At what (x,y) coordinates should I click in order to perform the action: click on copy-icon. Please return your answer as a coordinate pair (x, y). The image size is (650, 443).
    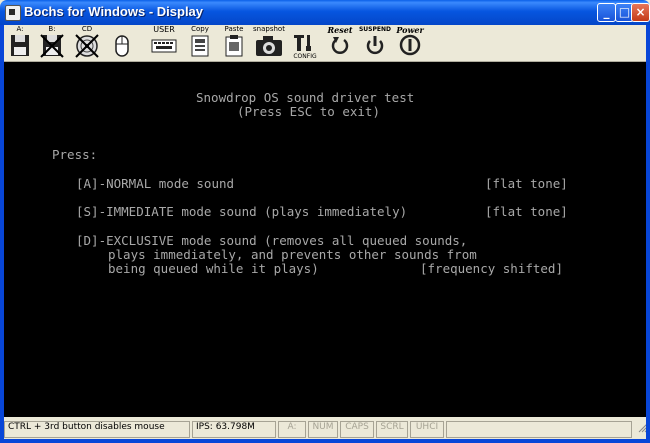
    Looking at the image, I should click on (200, 46).